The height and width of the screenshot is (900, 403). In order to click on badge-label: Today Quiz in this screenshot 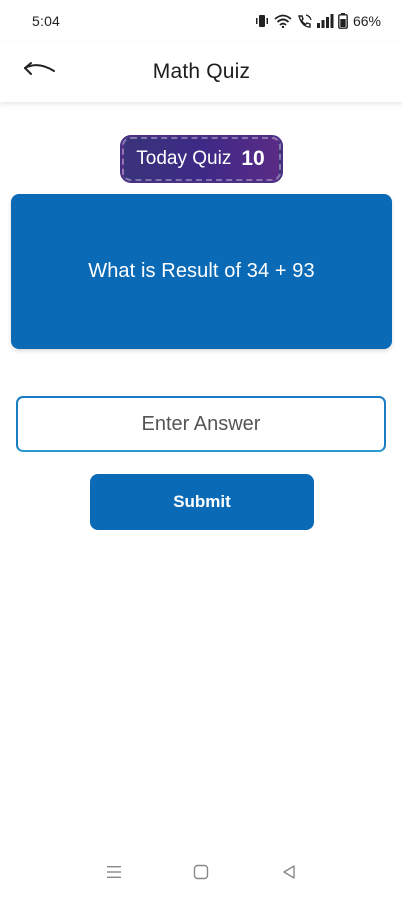, I will do `click(184, 158)`.